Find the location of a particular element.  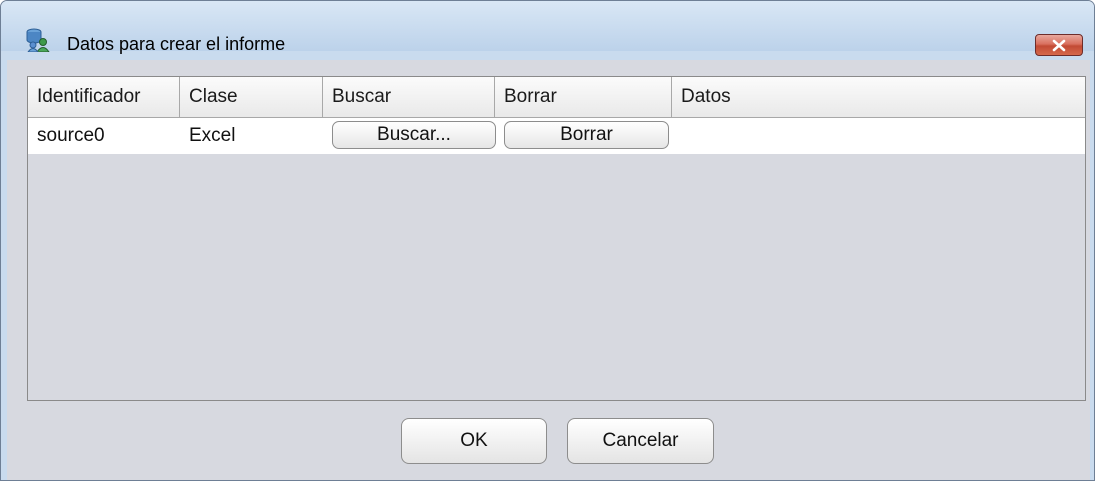

column-header-datos: Datos is located at coordinates (878, 97).